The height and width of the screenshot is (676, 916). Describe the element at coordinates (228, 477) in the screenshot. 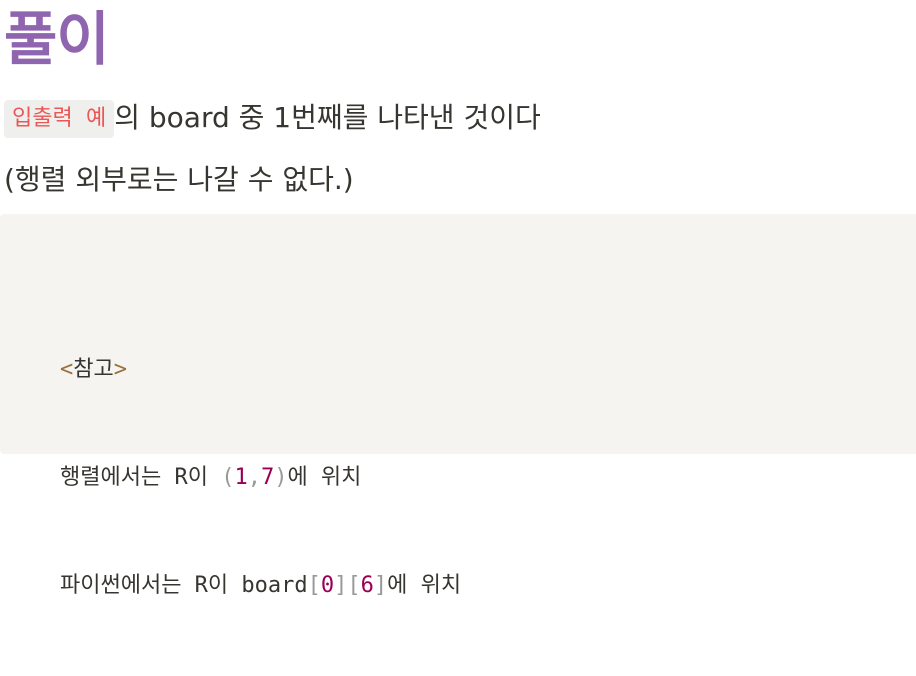

I see `code-token-open-paren: (` at that location.